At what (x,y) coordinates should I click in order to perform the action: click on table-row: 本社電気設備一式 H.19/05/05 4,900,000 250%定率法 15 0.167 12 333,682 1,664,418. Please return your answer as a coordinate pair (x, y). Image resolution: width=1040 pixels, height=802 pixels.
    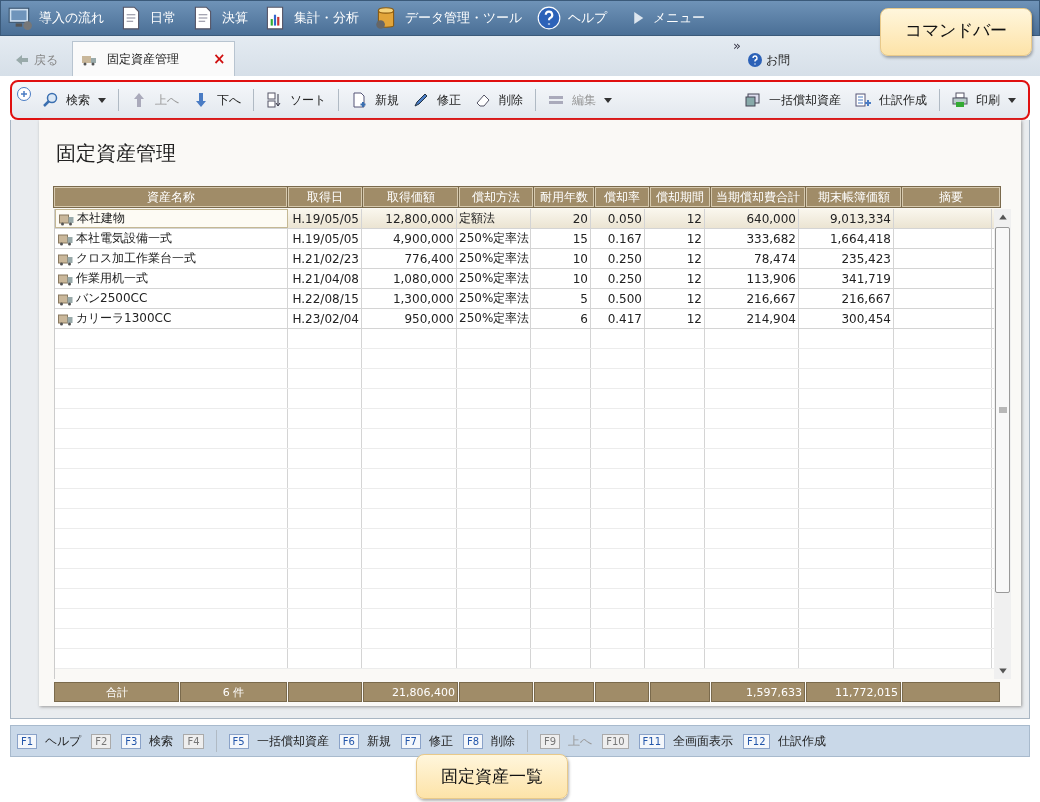
    Looking at the image, I should click on (525, 239).